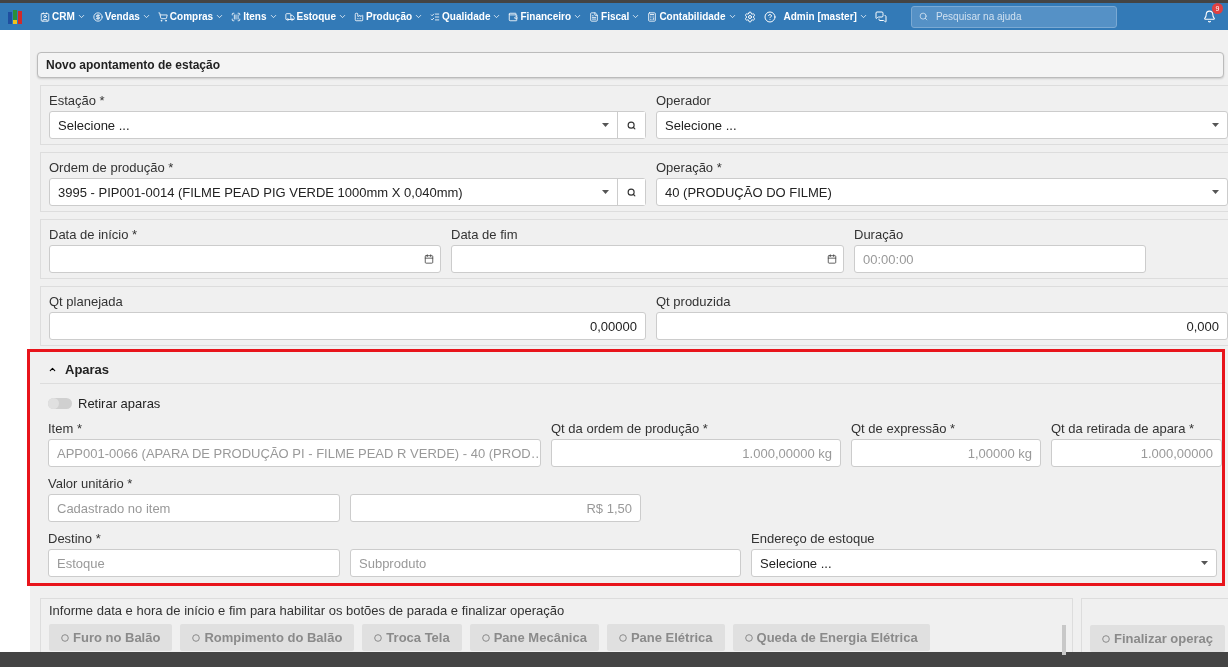  Describe the element at coordinates (65, 428) in the screenshot. I see `field-label: Item *` at that location.